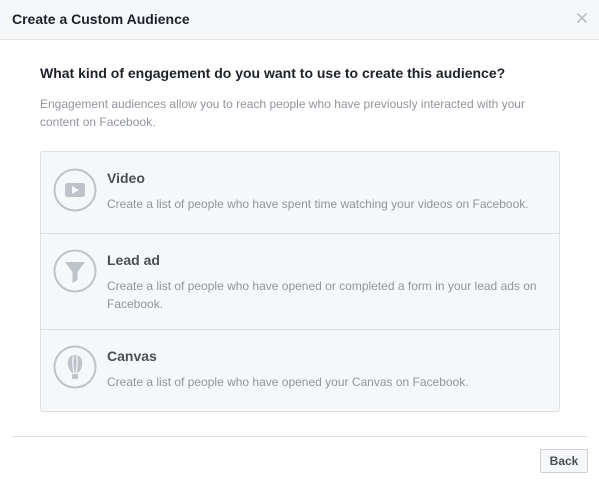 The width and height of the screenshot is (599, 484). What do you see at coordinates (126, 178) in the screenshot?
I see `option-title: Video` at bounding box center [126, 178].